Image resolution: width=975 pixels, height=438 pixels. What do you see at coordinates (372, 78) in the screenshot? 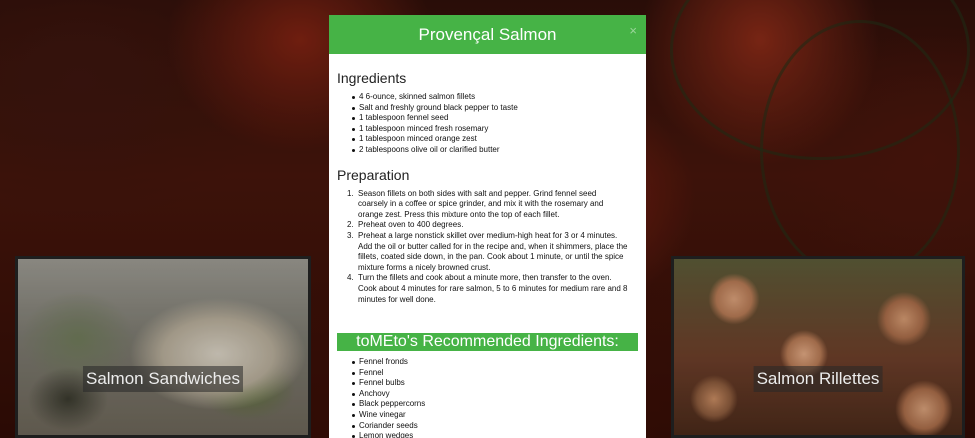
I see `ingredients-heading: Ingredients` at bounding box center [372, 78].